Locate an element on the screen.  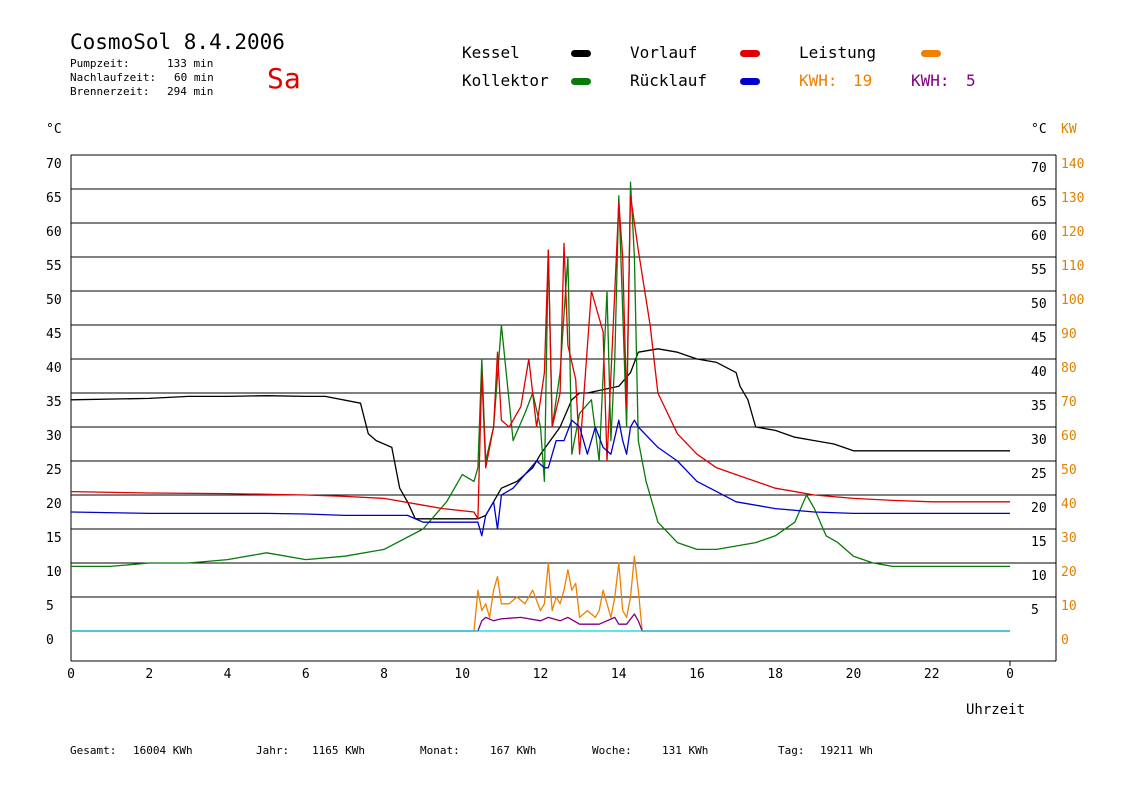
y-tick-label-right-kw: 30 is located at coordinates (1069, 538).